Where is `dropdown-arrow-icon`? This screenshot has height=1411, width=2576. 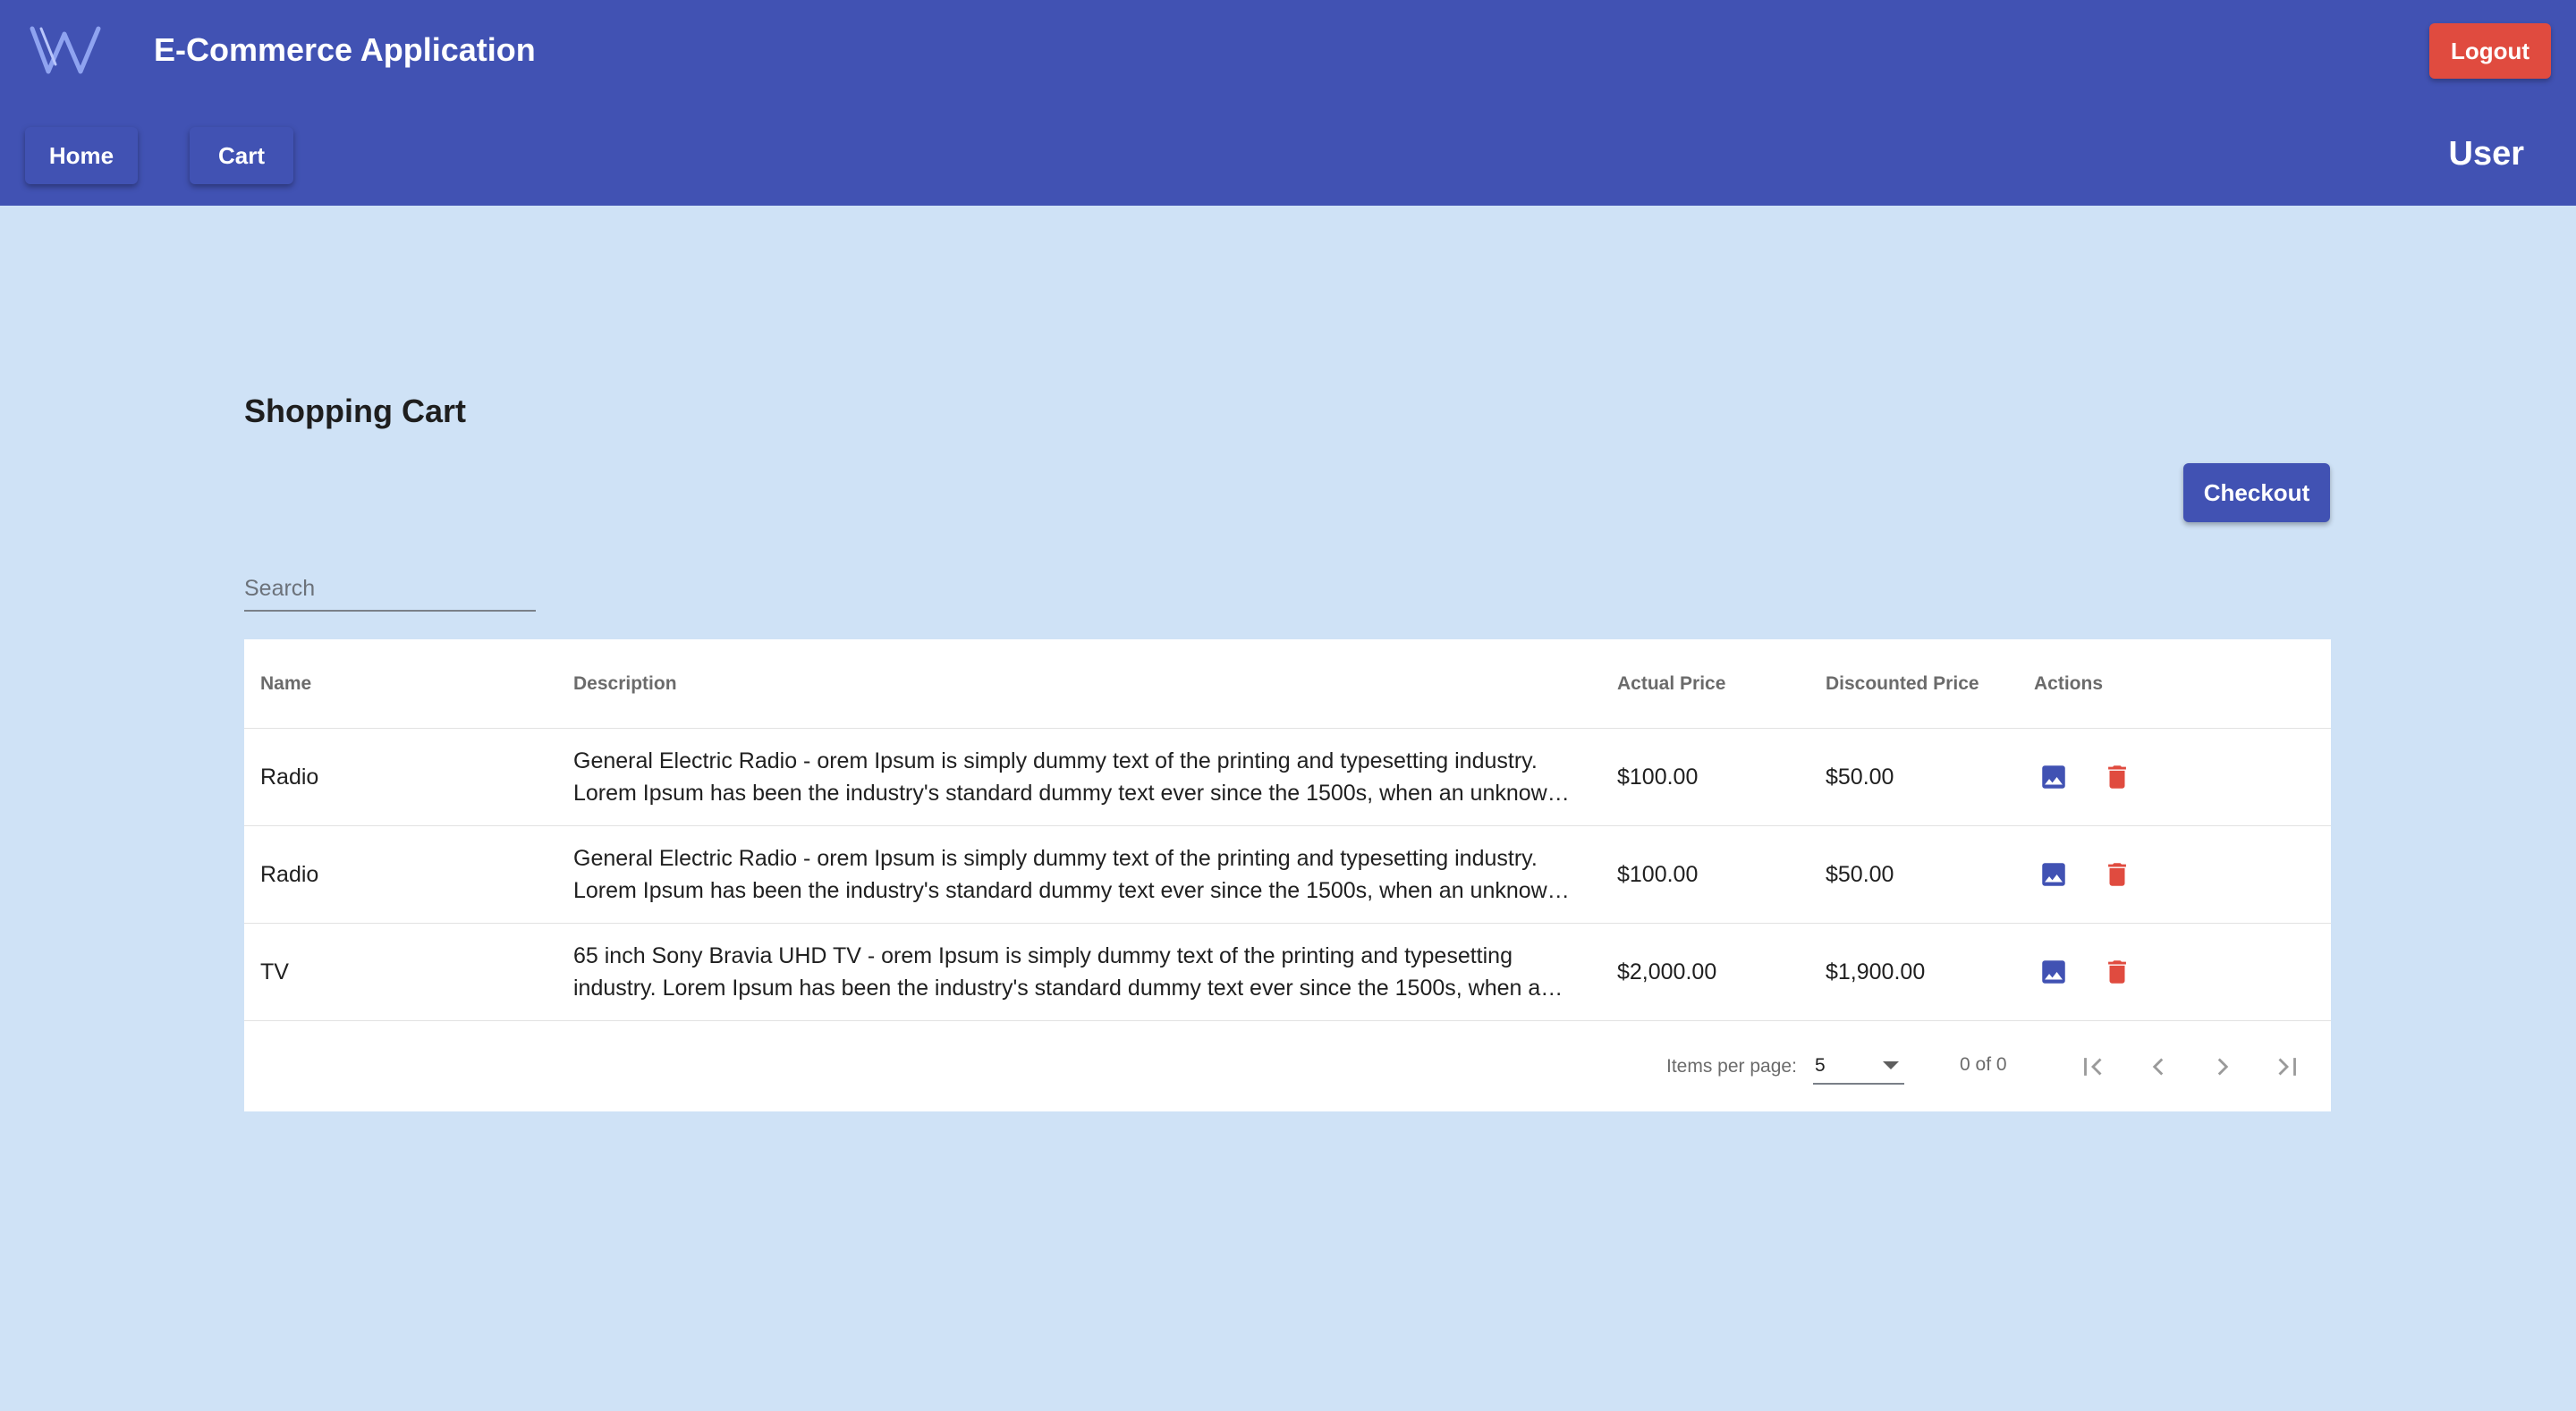
dropdown-arrow-icon is located at coordinates (1891, 1065).